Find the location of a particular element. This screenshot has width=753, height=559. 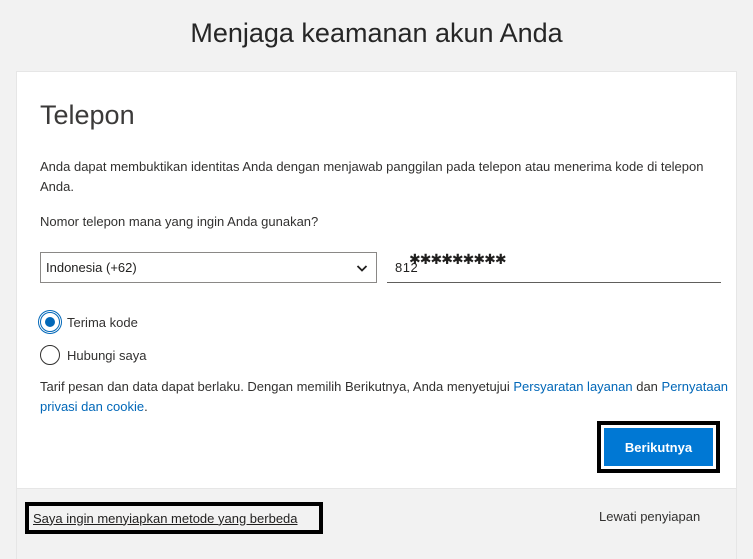

radio-call-me-label: Hubungi saya is located at coordinates (107, 355).